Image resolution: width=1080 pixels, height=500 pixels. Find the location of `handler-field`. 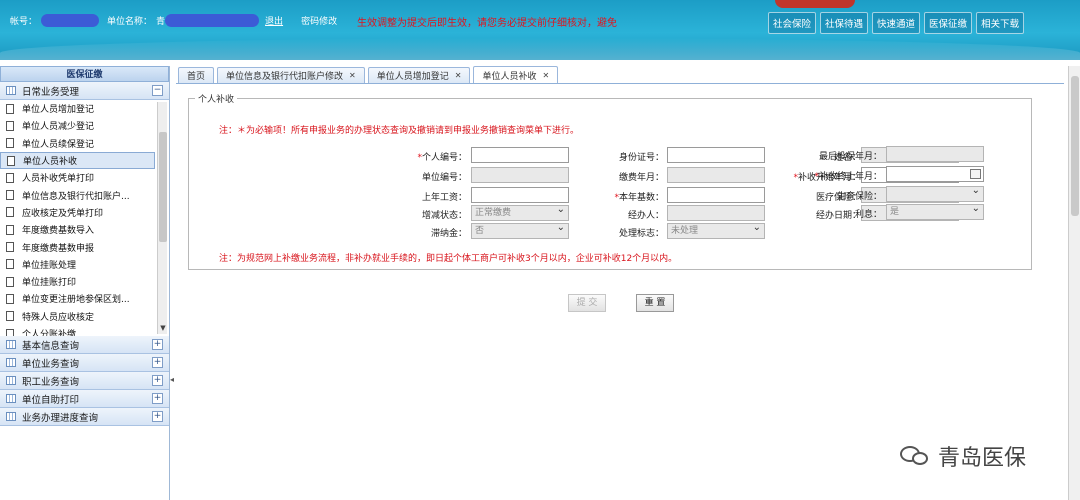

handler-field is located at coordinates (716, 213).